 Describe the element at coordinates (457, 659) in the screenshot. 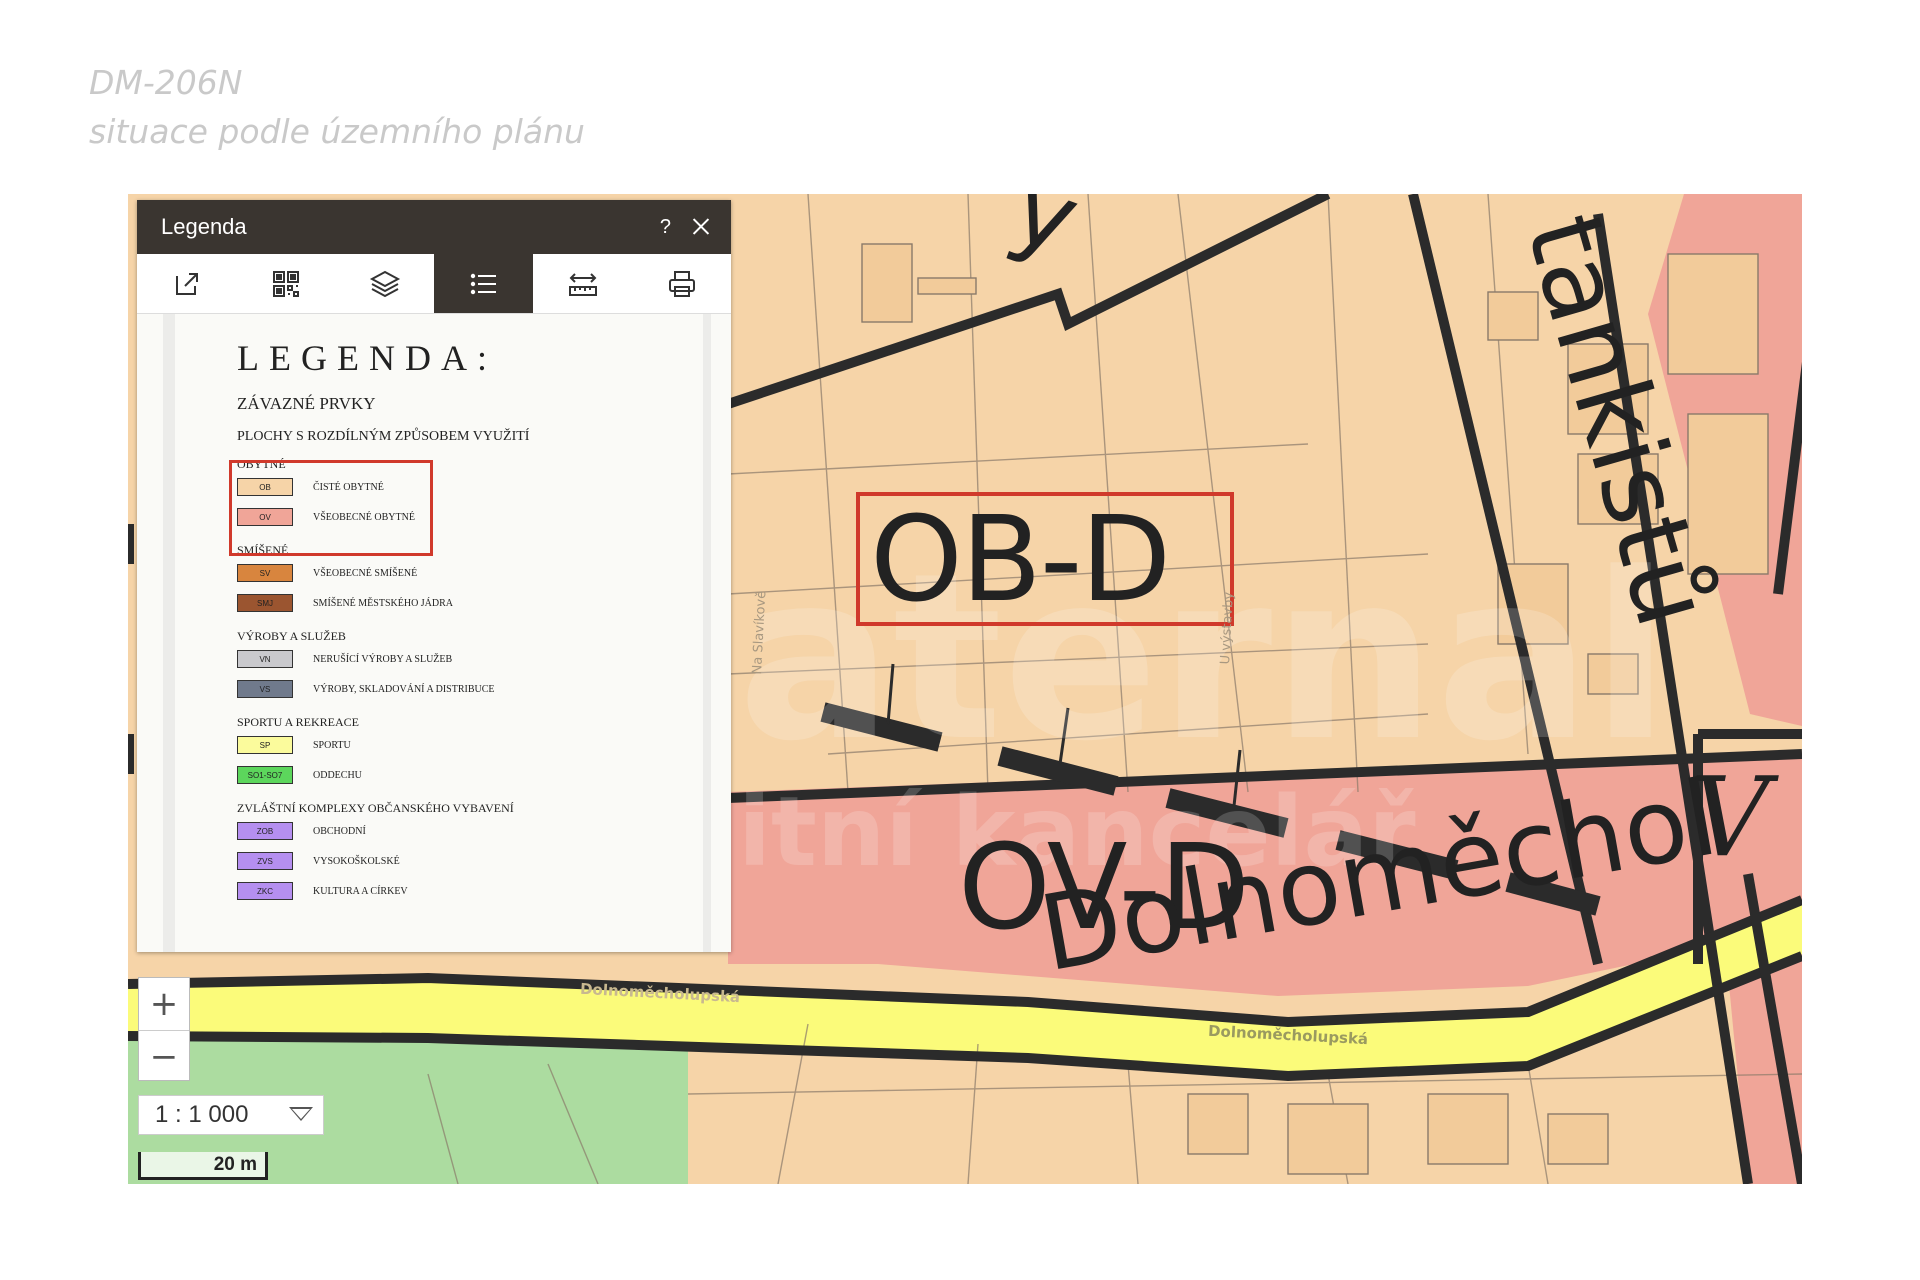

I see `legend-item: VN NERUŠÍCÍ VÝROBY A SLUŽEB` at that location.